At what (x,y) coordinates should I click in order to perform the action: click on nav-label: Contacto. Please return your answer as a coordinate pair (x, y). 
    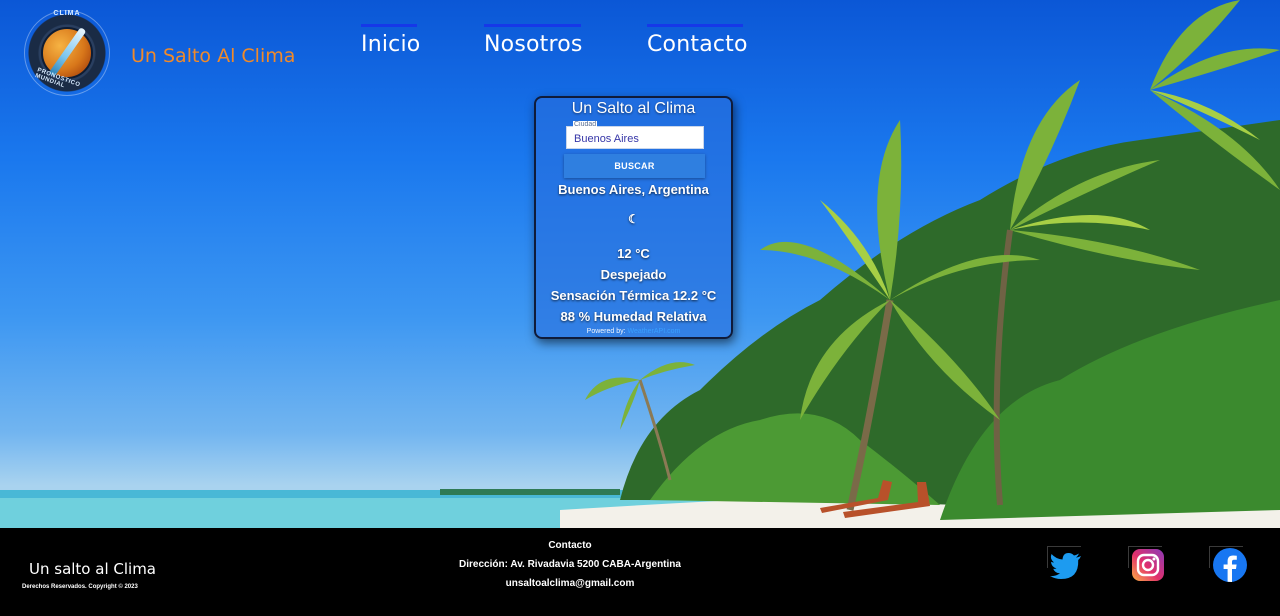
    Looking at the image, I should click on (697, 44).